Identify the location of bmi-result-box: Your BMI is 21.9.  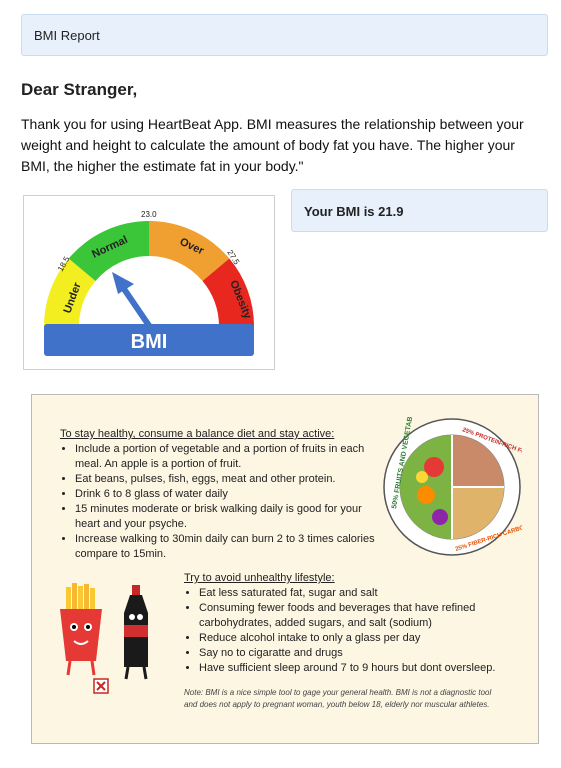
(419, 210).